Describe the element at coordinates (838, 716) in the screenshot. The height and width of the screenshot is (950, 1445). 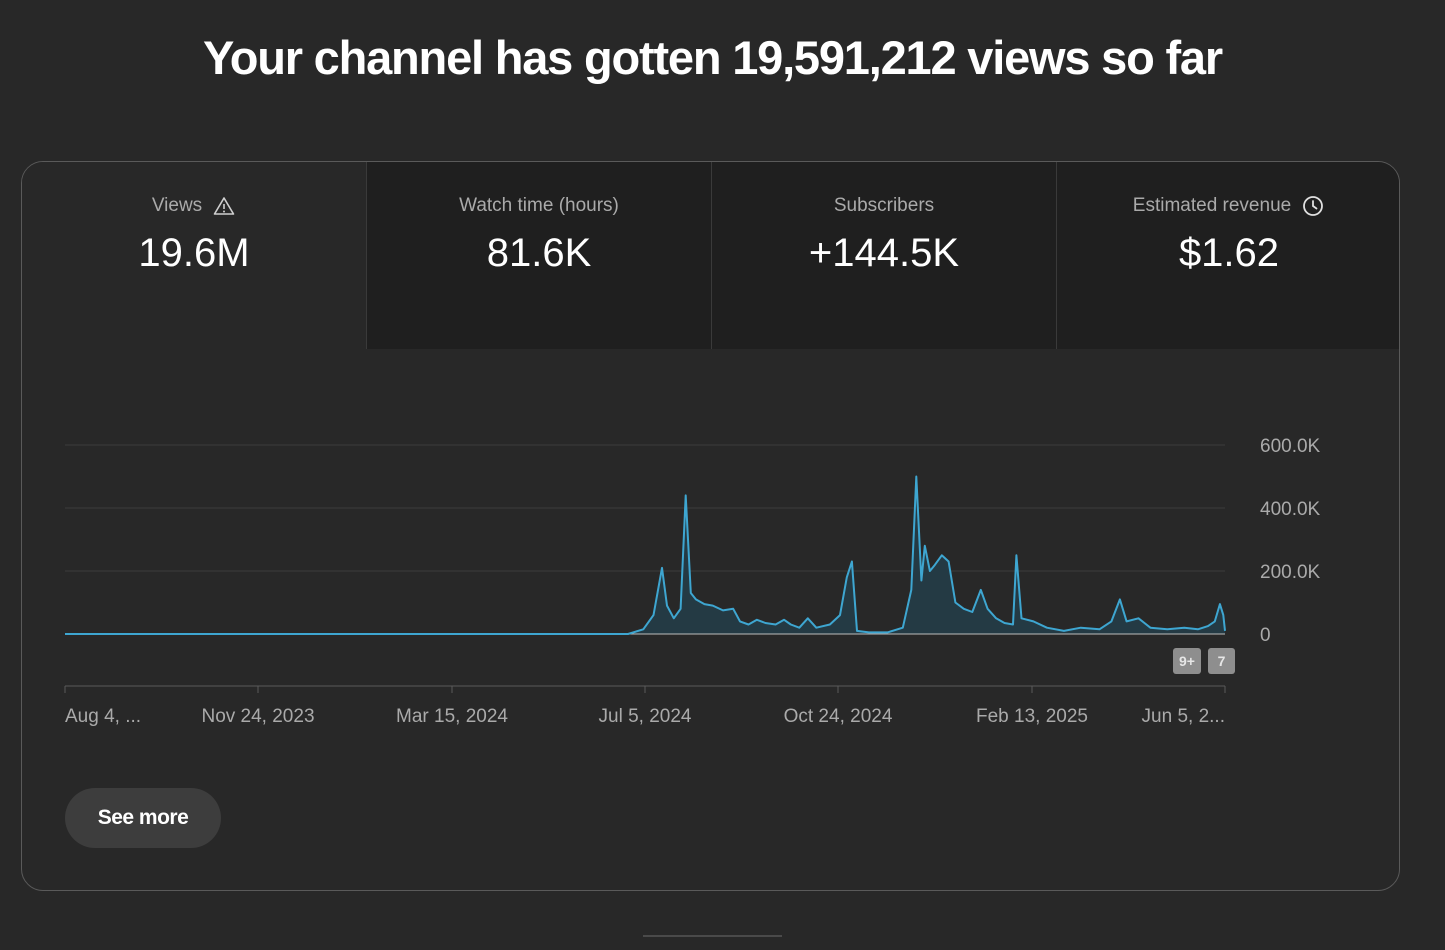
I see `x-tick-label: Oct 24, 2024` at that location.